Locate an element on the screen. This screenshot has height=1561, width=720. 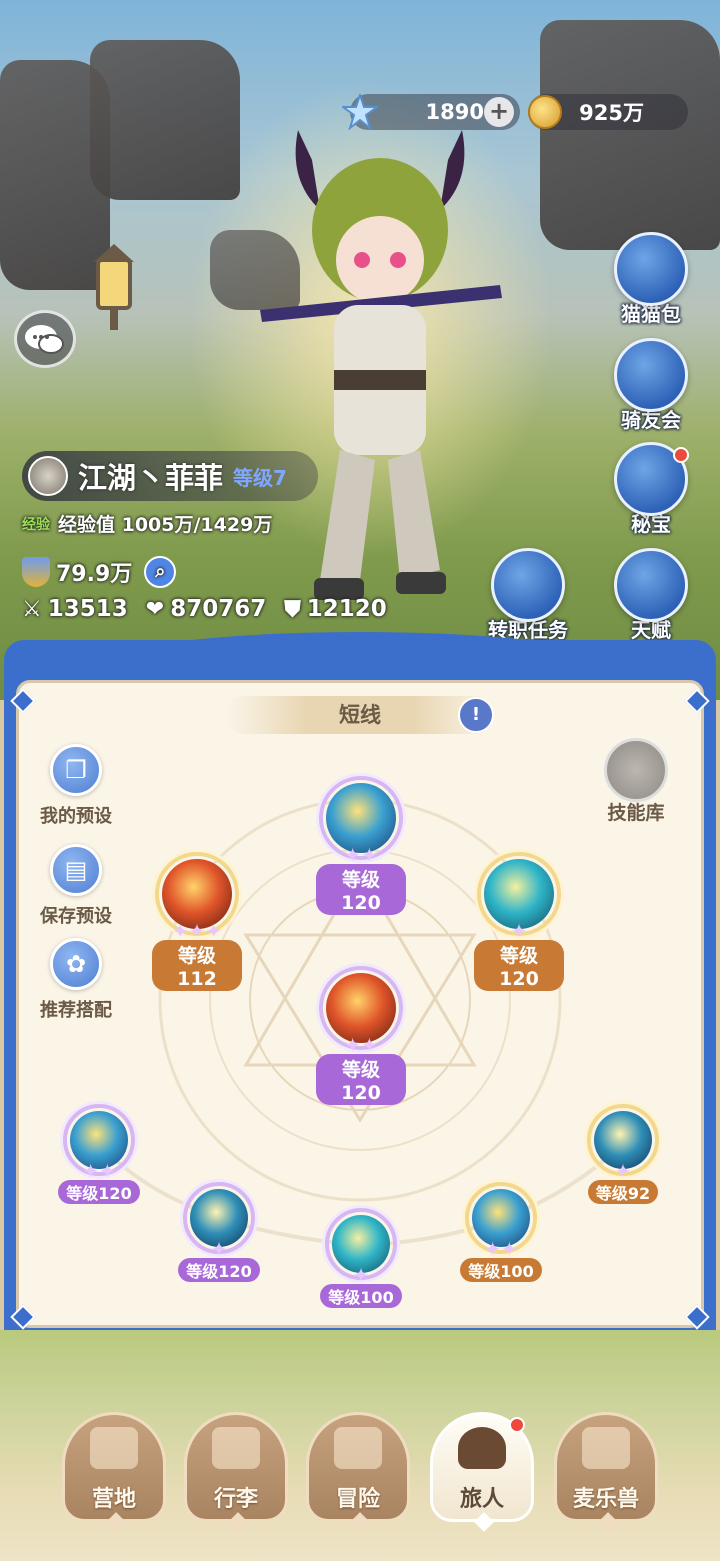
save-preset-button: ▤ 保存预设 is located at coordinates (76, 886).